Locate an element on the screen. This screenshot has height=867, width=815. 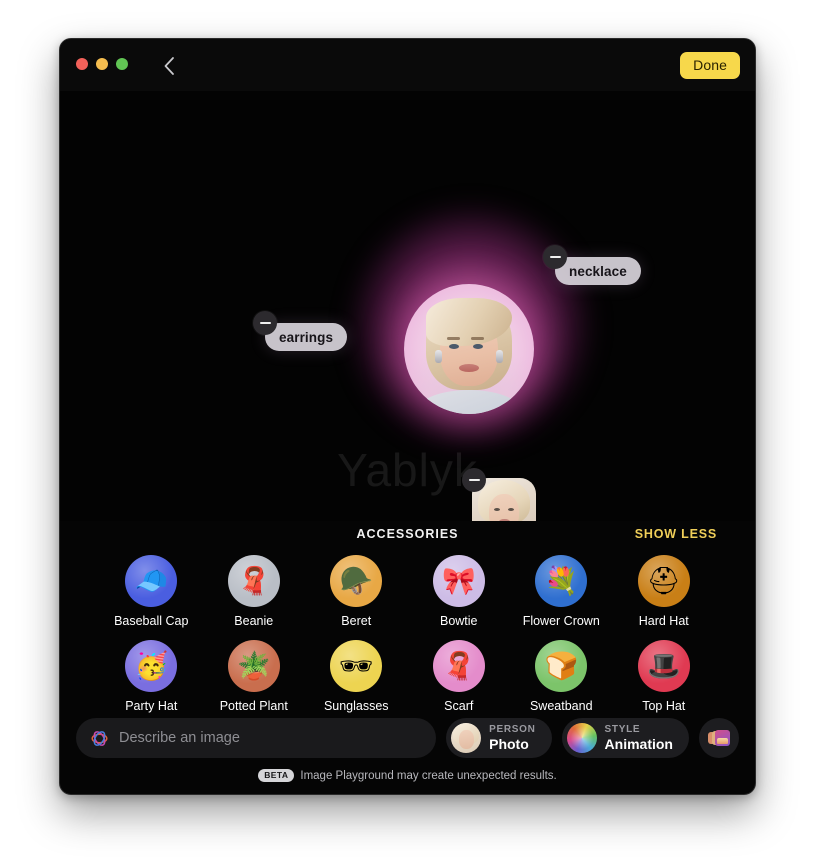
portrait-mouth is located at coordinates (469, 368).